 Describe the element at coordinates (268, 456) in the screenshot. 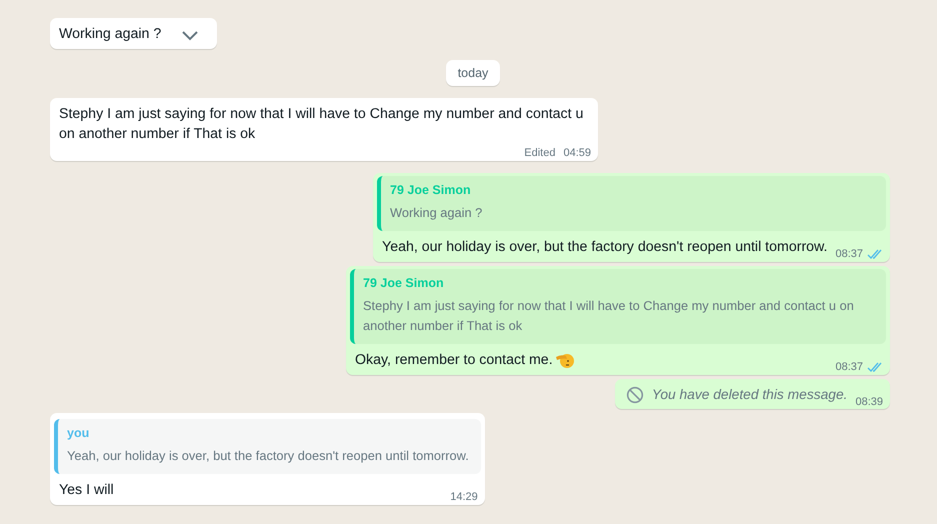

I see `quote-text: Yeah, our holiday is over, but the factory doesn't reopen until tomorrow.` at that location.